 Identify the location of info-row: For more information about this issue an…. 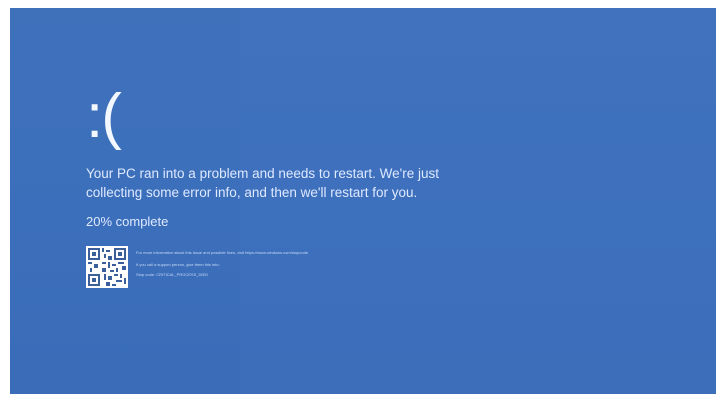
(286, 267).